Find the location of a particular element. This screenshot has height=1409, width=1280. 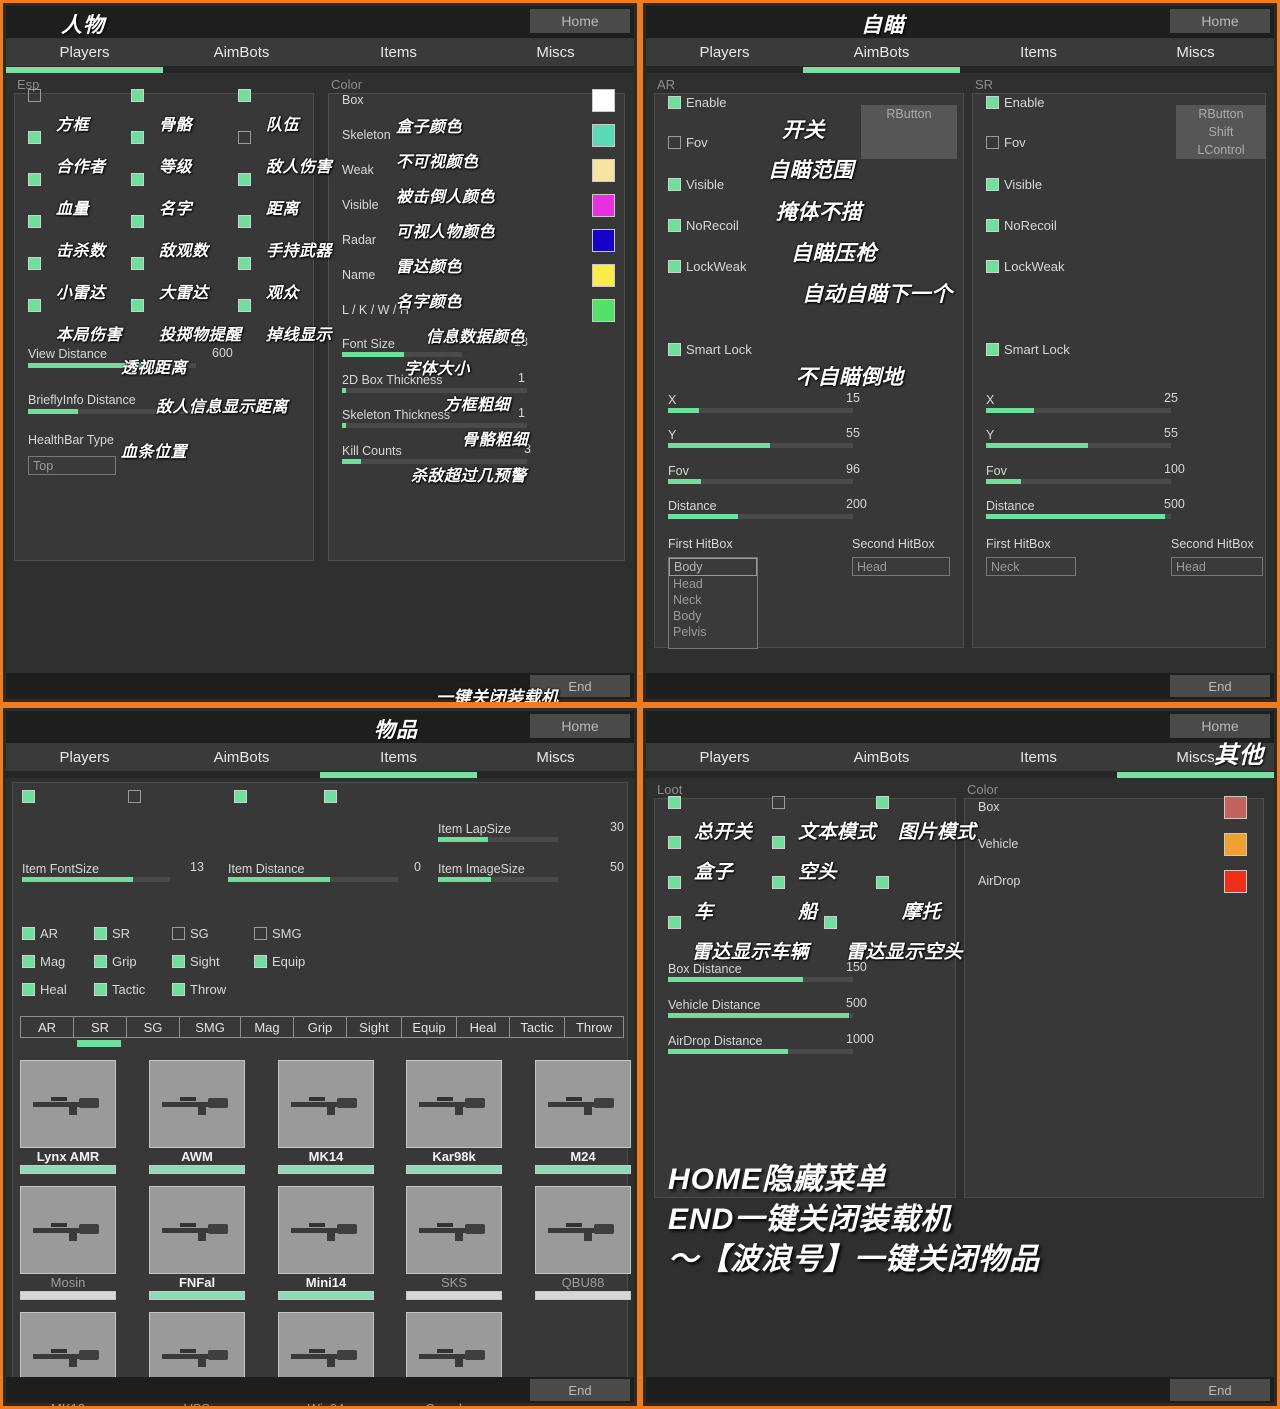

item-cat-checkbox-9: Tactic is located at coordinates (119, 989).